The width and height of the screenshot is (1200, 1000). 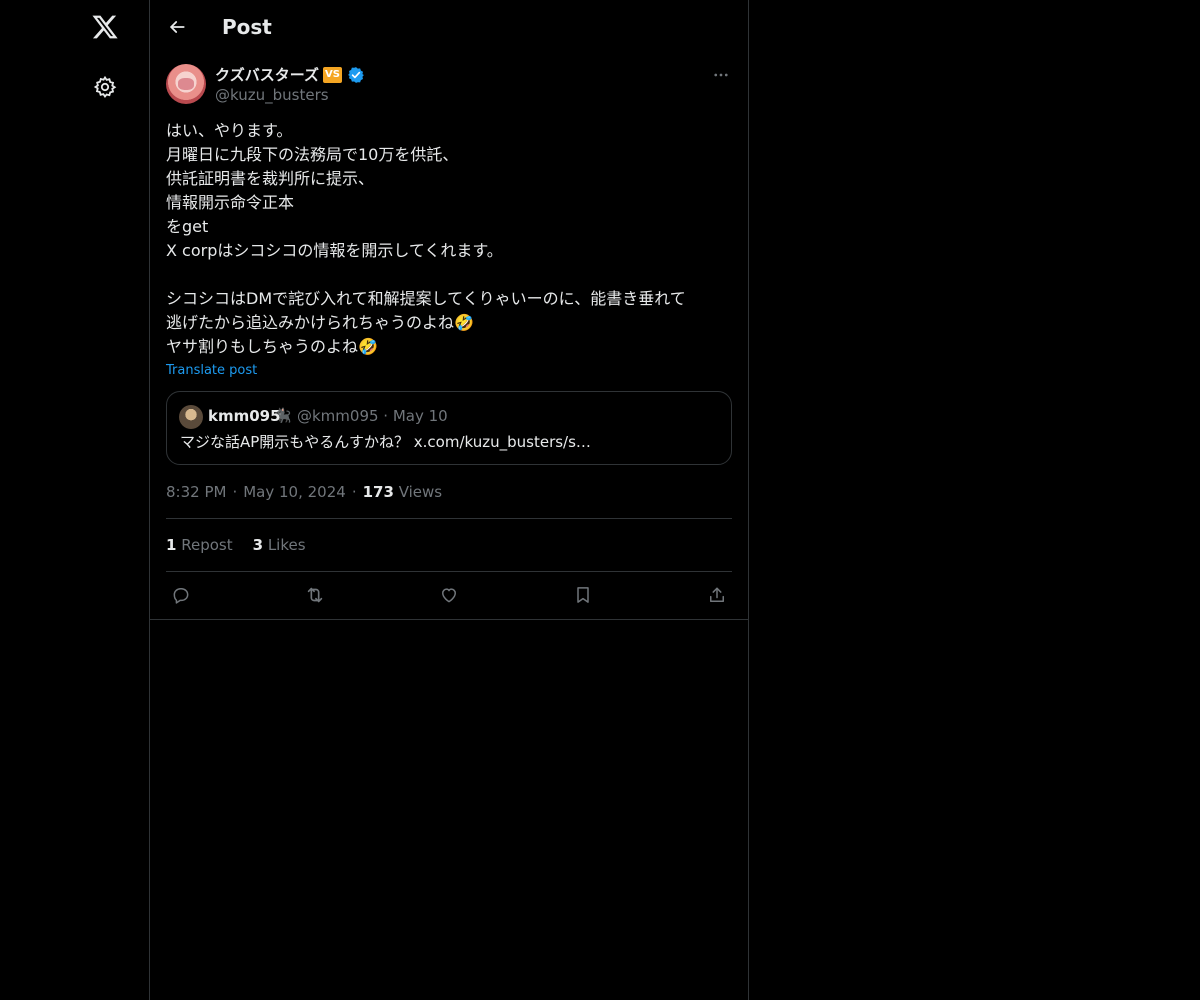 What do you see at coordinates (75, 500) in the screenshot?
I see `left-nav` at bounding box center [75, 500].